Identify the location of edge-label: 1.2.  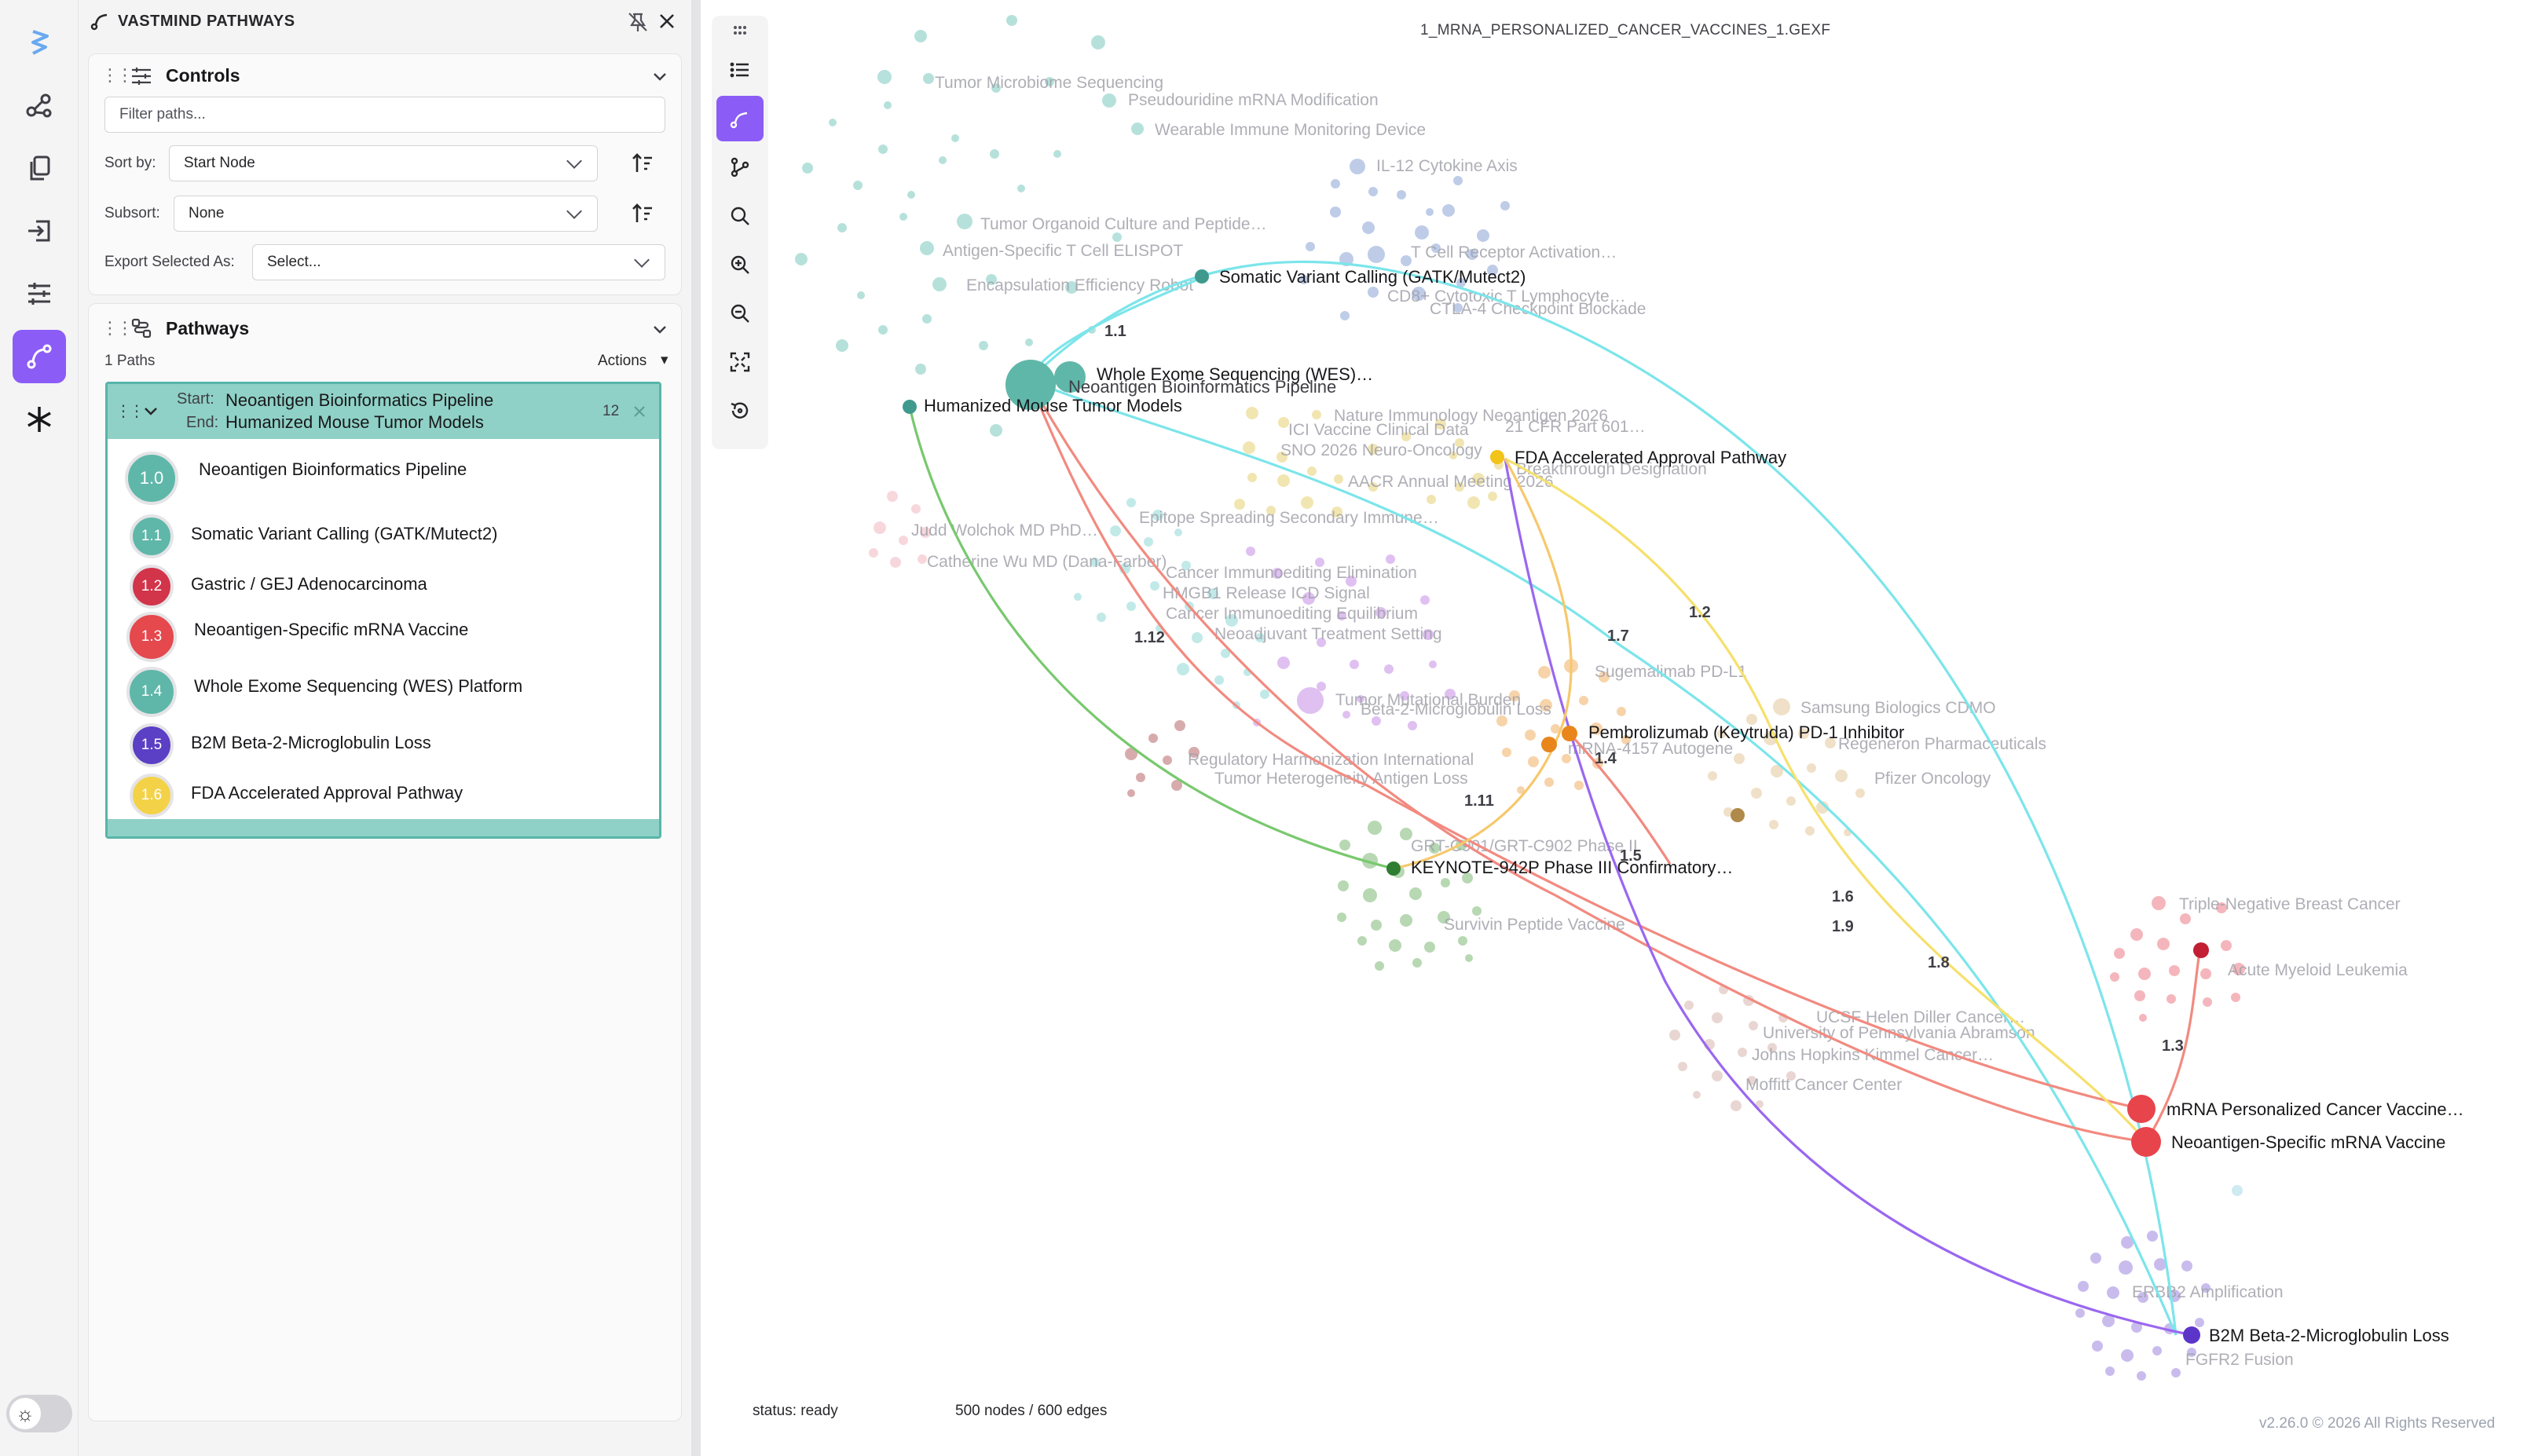
(1700, 612).